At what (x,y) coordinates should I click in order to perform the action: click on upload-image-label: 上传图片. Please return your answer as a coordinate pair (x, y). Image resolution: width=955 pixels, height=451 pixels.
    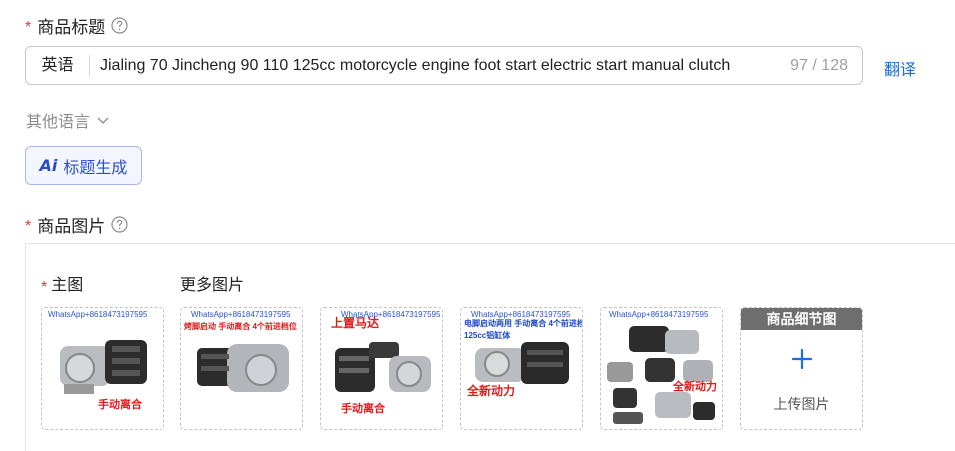
    Looking at the image, I should click on (801, 404).